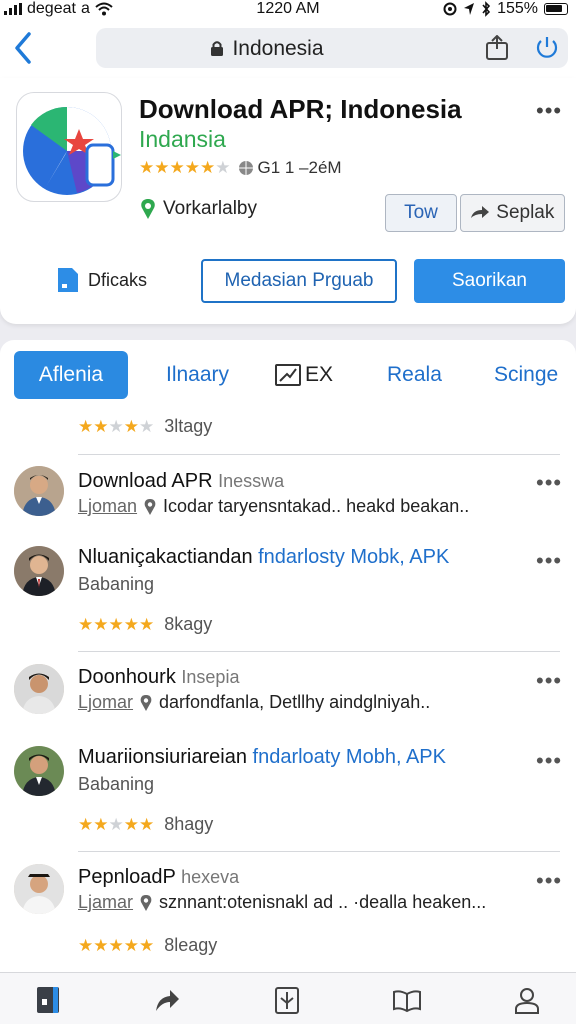 This screenshot has width=576, height=1024. Describe the element at coordinates (414, 375) in the screenshot. I see `tab-reala: Reala` at that location.